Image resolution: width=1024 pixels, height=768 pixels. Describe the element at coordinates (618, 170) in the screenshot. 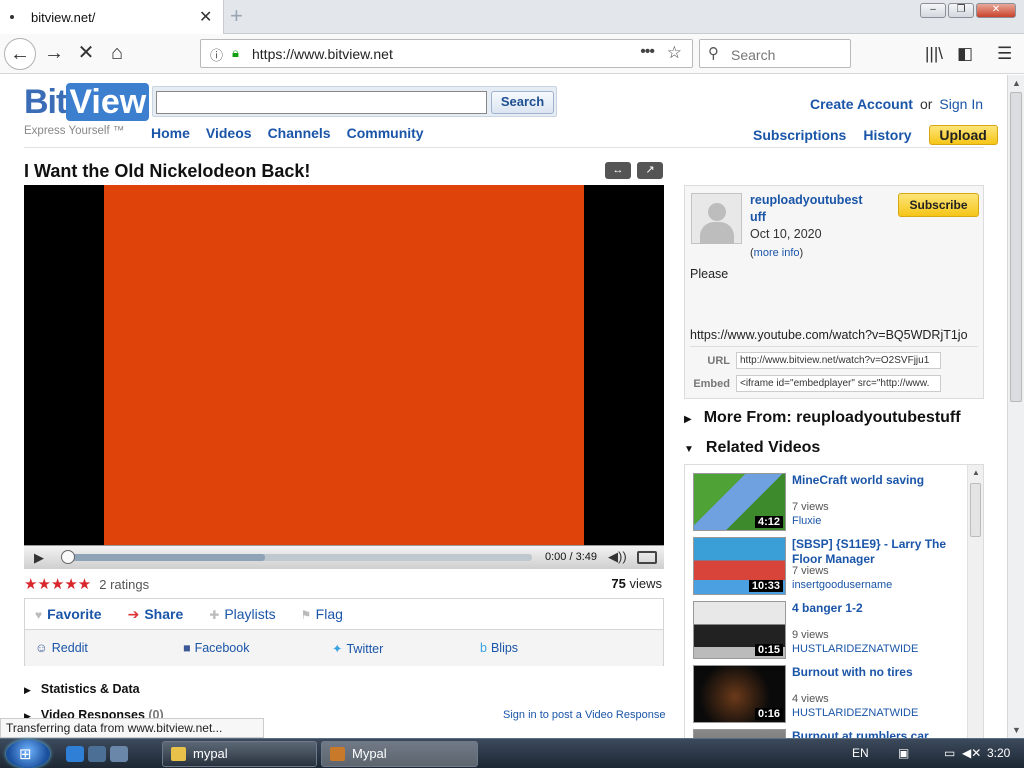

I see `wide-mode-icon: ↔` at that location.